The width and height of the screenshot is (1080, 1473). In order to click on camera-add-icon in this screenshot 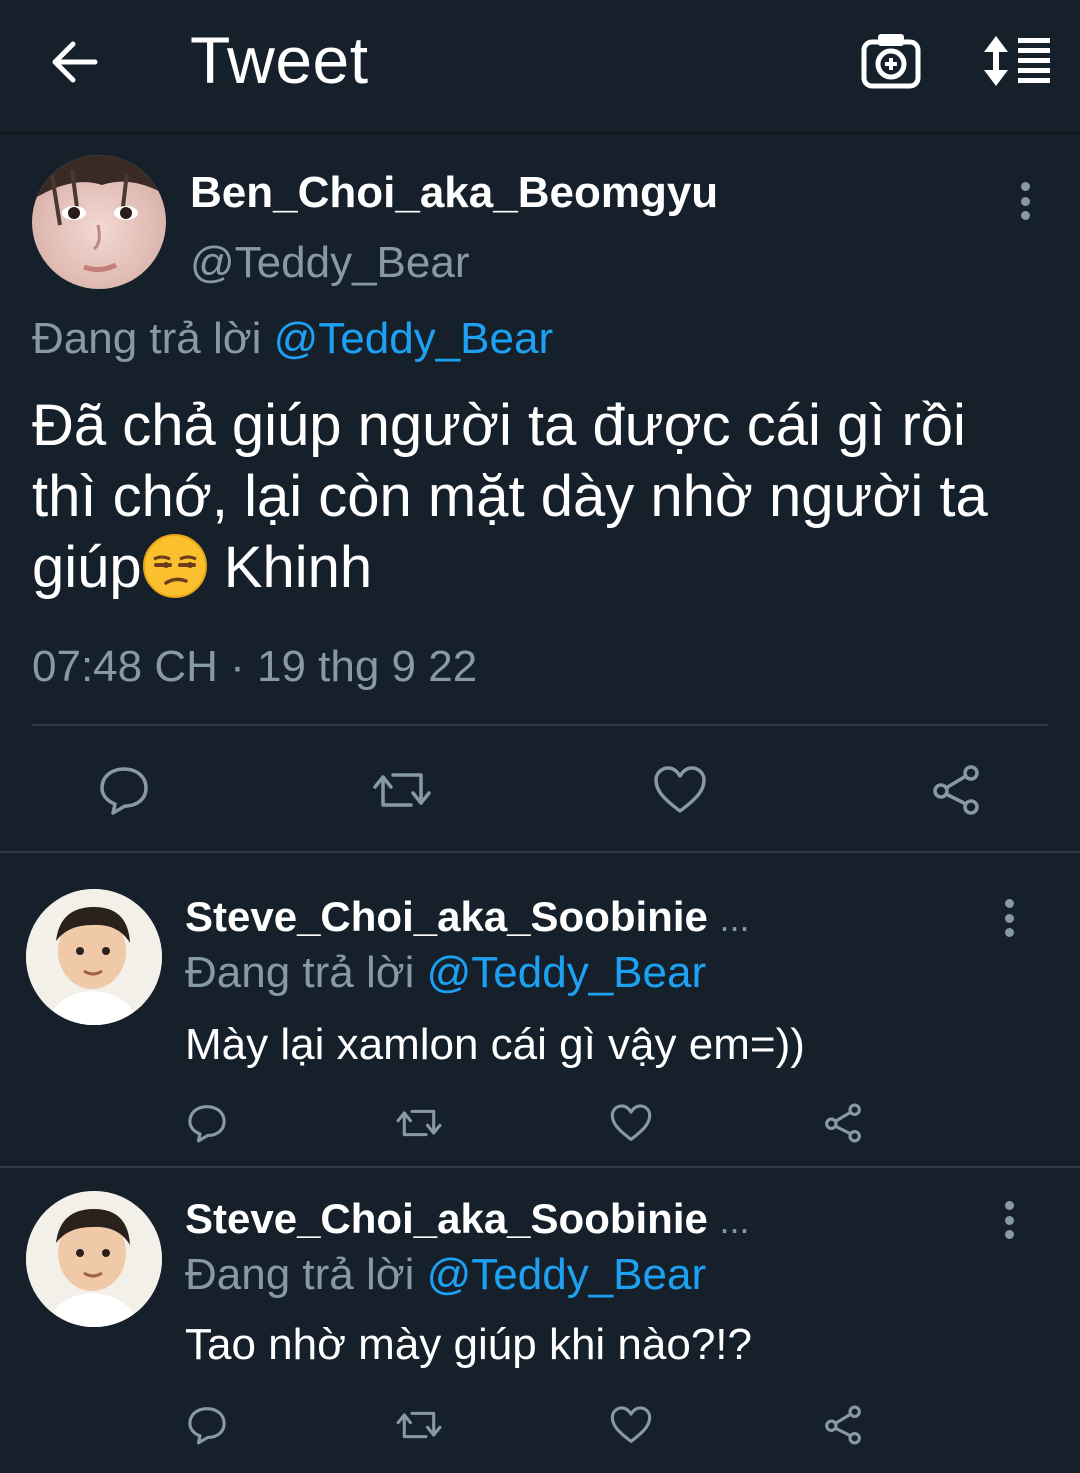, I will do `click(891, 61)`.